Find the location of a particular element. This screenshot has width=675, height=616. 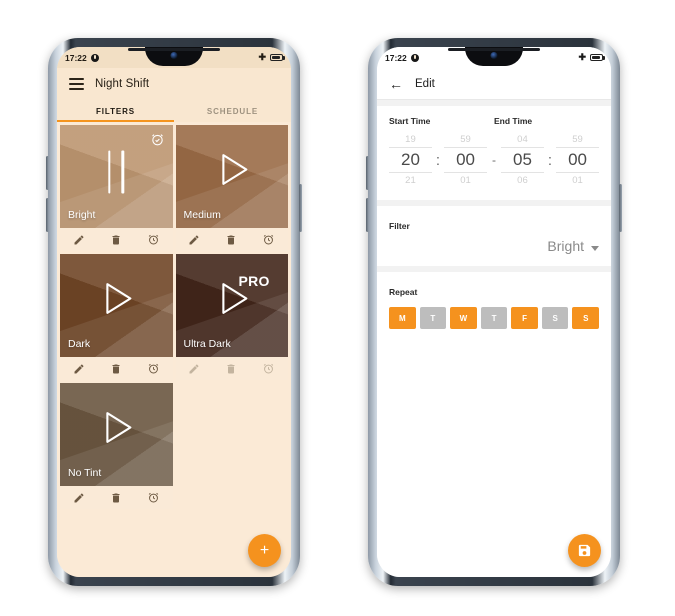

filter-selected-value: Bright is located at coordinates (565, 246).